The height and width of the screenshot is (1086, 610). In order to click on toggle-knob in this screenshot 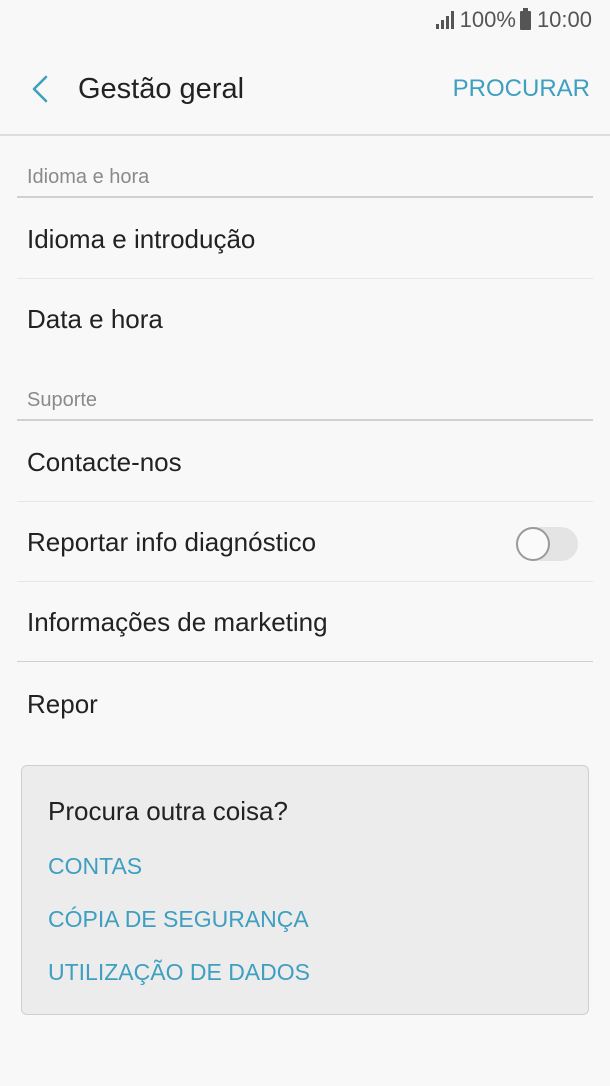, I will do `click(533, 544)`.